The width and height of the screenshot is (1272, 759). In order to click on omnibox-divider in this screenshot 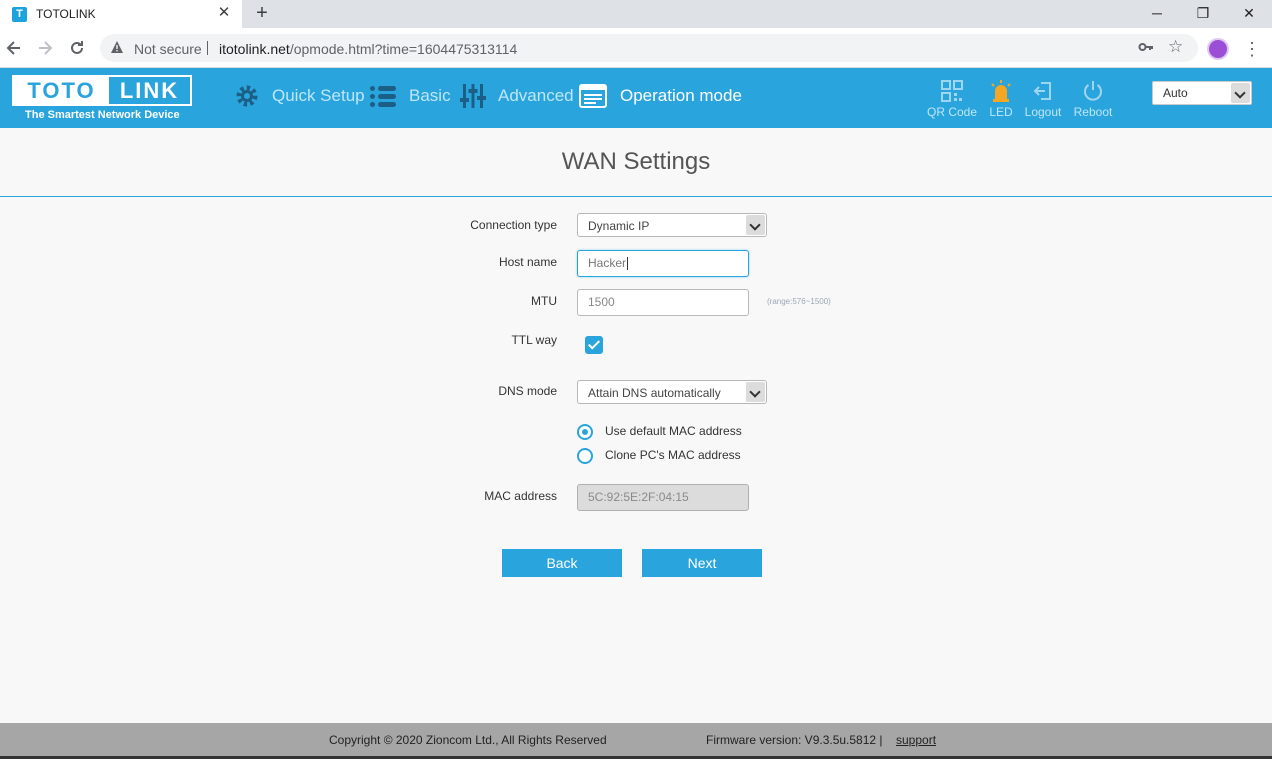, I will do `click(207, 48)`.